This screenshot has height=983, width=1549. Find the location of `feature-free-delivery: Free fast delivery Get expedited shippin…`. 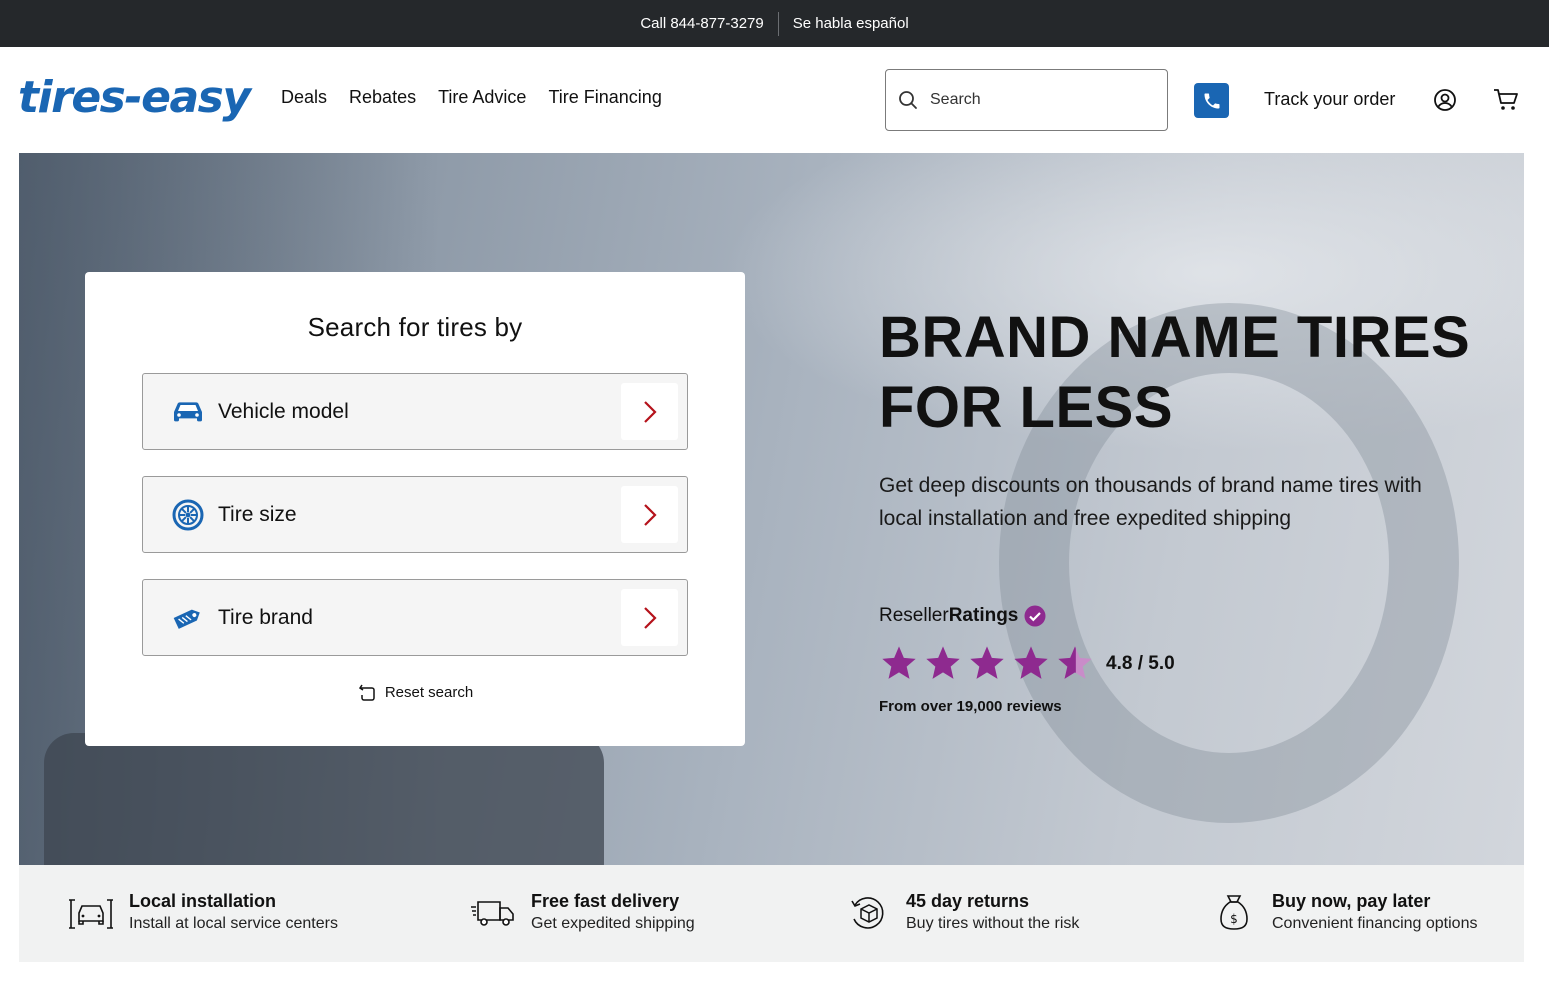

feature-free-delivery: Free fast delivery Get expedited shippin… is located at coordinates (582, 913).